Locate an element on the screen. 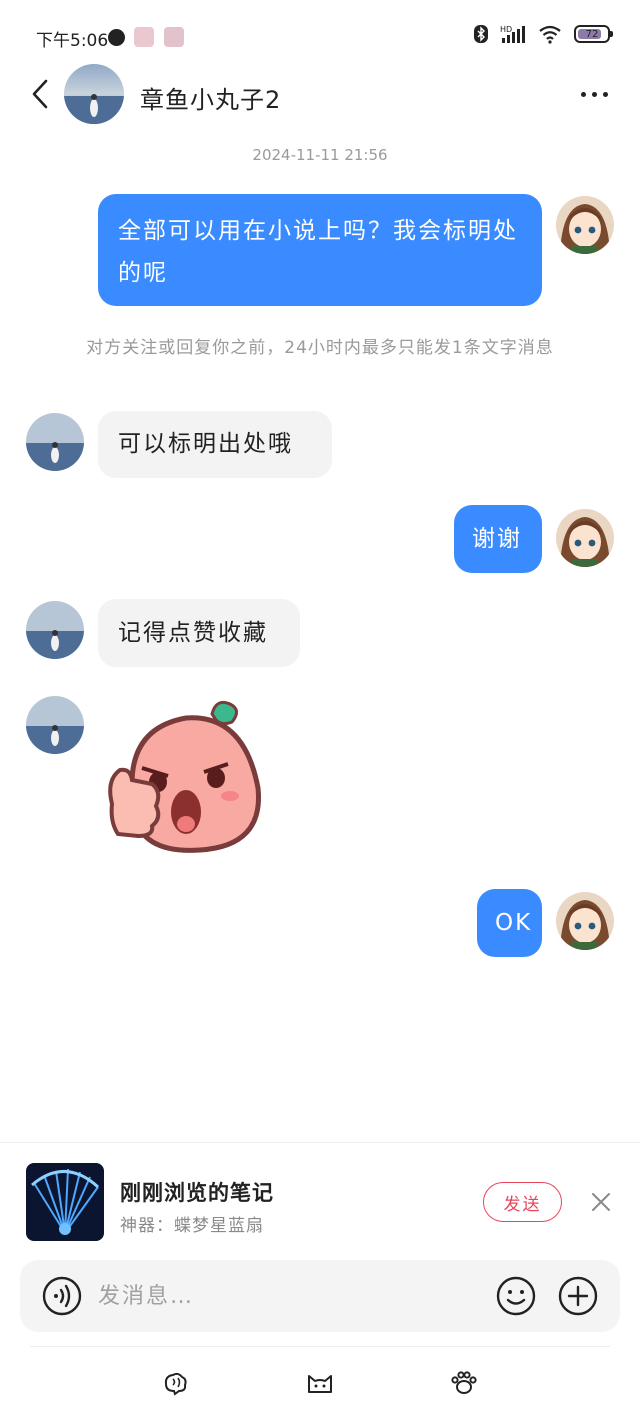 Image resolution: width=640 pixels, height=1422 pixels. bottom-nav is located at coordinates (320, 1384).